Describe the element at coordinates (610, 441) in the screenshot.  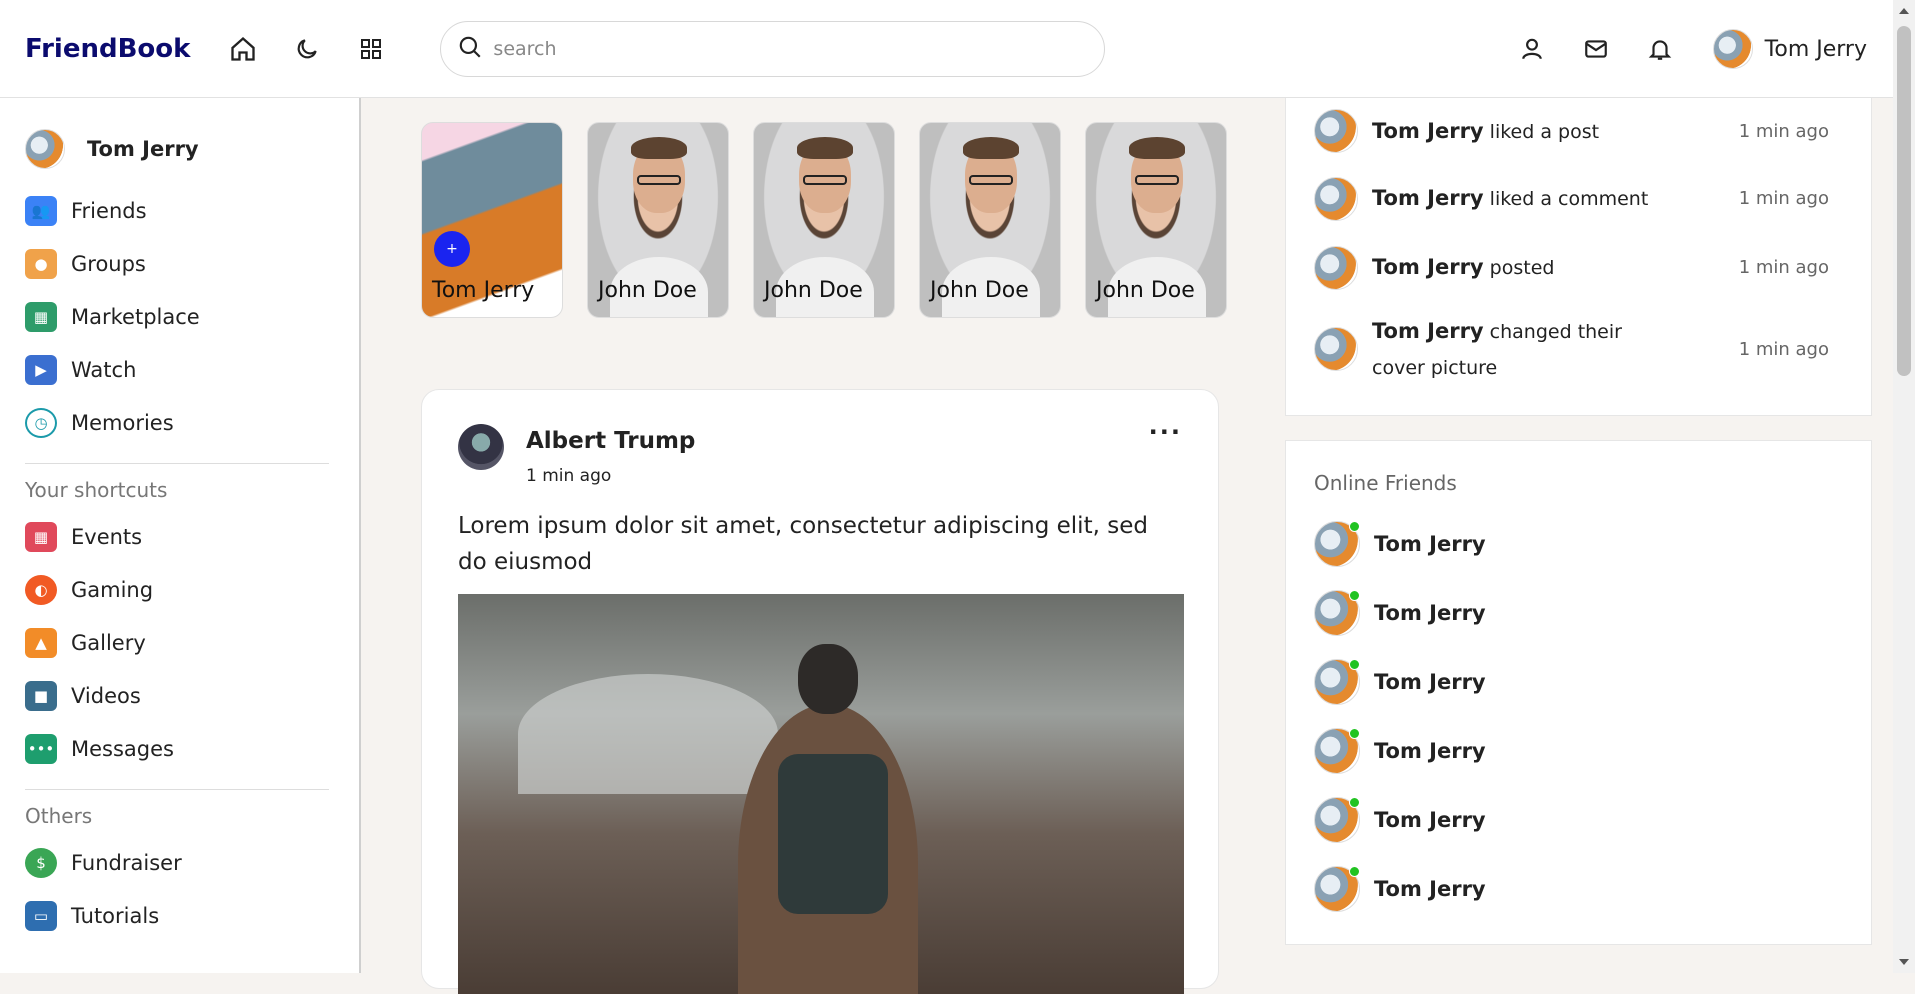
I see `post-author: Albert Trump` at that location.